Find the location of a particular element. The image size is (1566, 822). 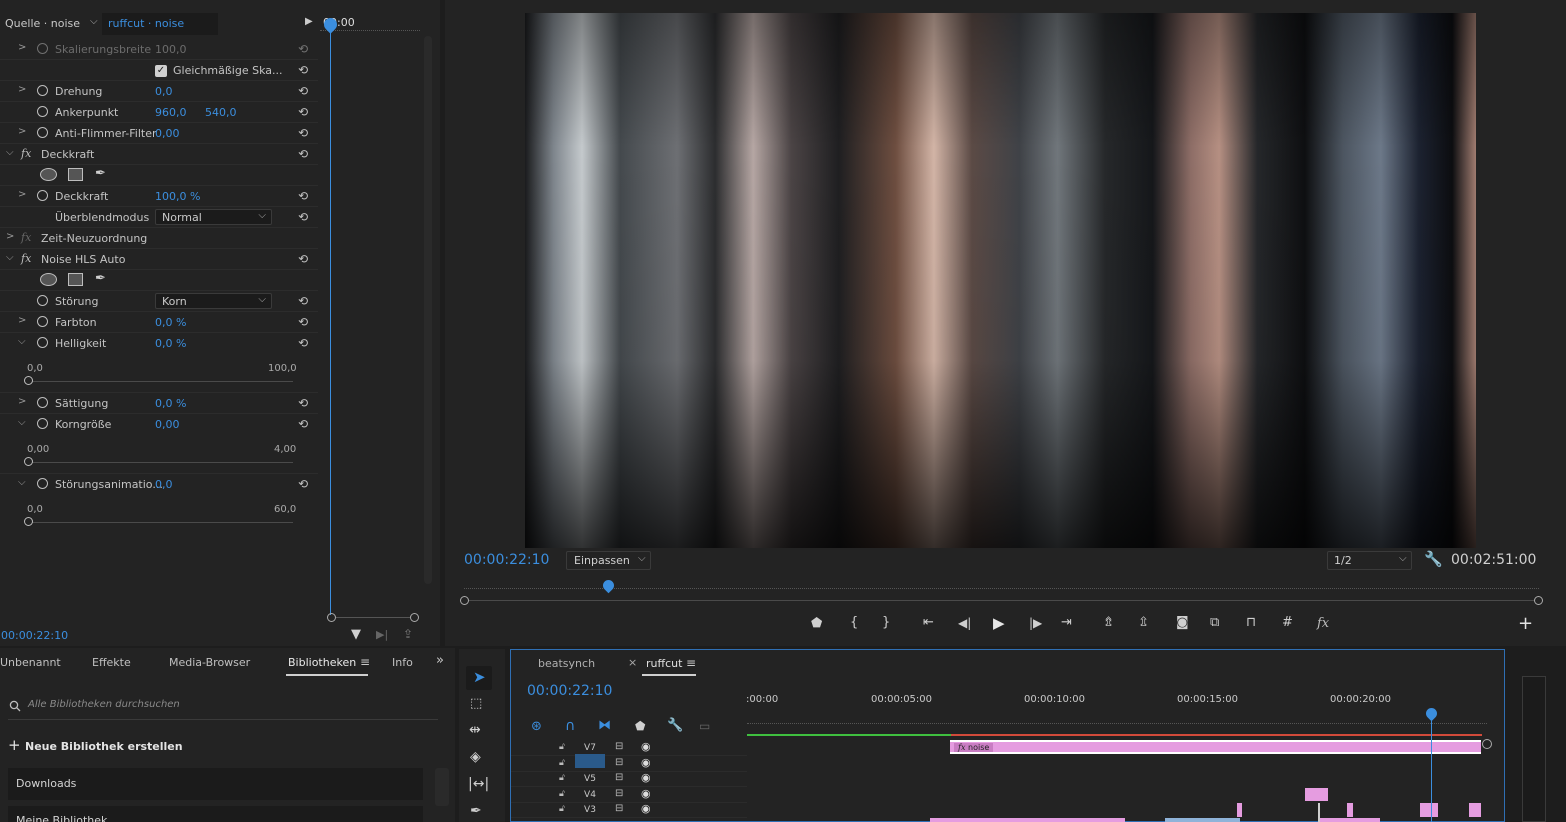

pen-mask-icon: ✒ is located at coordinates (100, 278).